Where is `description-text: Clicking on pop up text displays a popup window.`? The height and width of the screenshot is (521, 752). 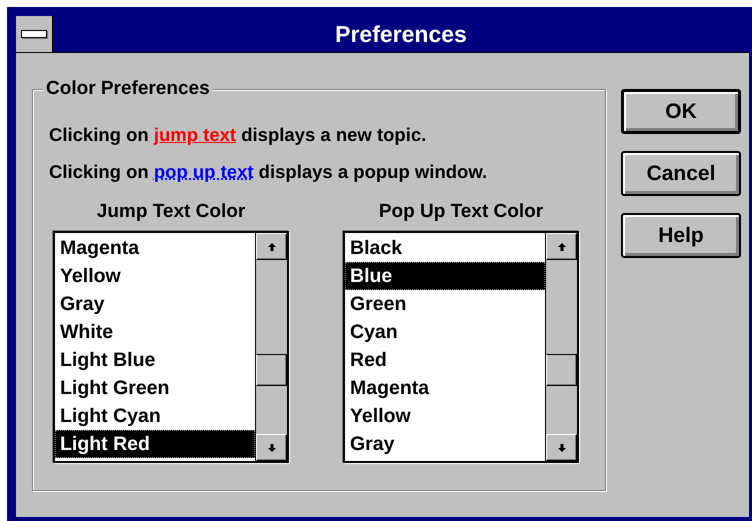
description-text: Clicking on pop up text displays a popup window. is located at coordinates (268, 172).